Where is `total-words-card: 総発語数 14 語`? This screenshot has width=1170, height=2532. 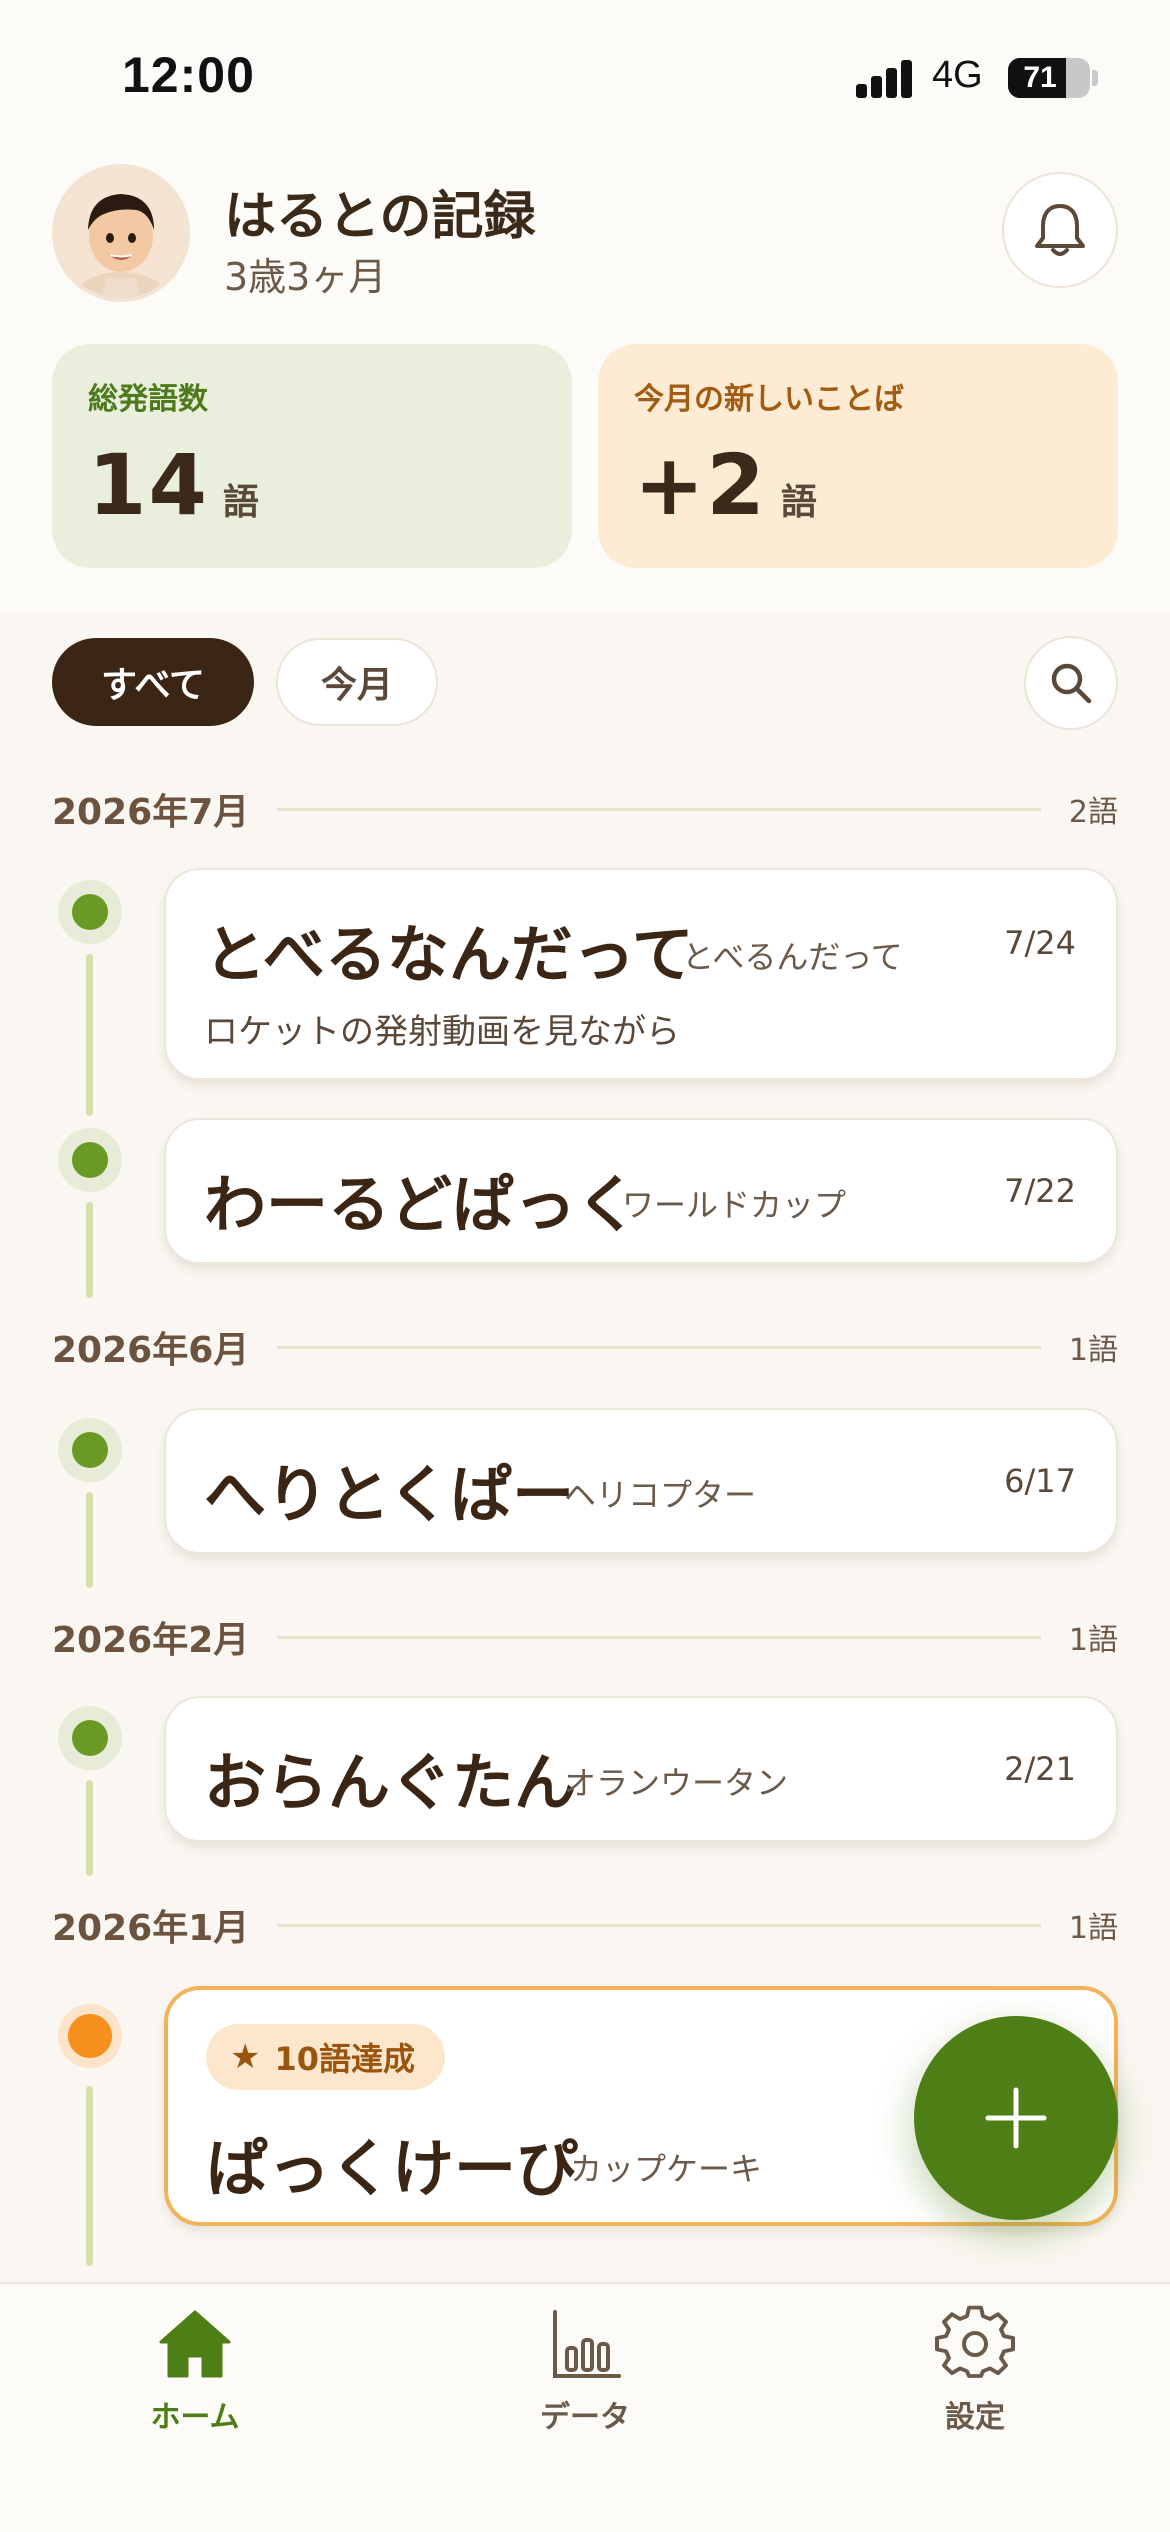 total-words-card: 総発語数 14 語 is located at coordinates (312, 456).